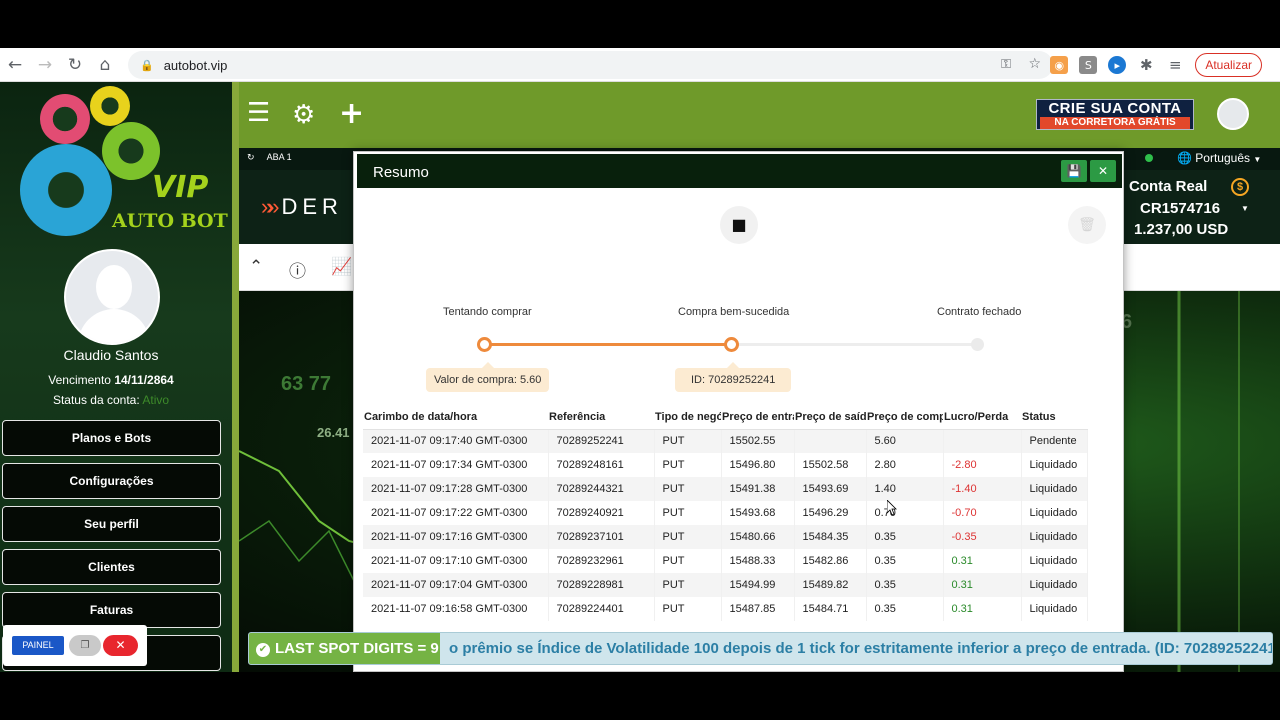 The image size is (1280, 720). Describe the element at coordinates (1034, 64) in the screenshot. I see `star-icon: ☆` at that location.